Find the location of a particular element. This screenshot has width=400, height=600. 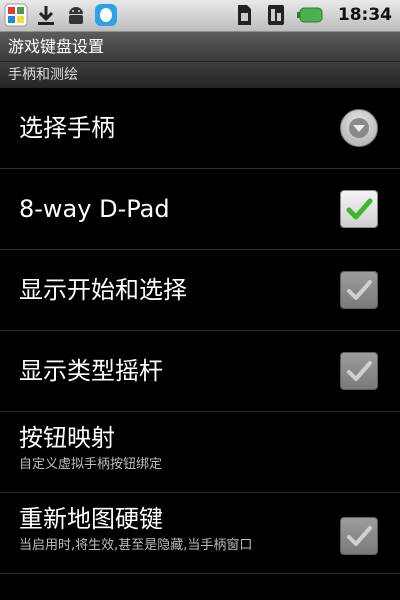

pref-summary: 自定义虚拟手柄按钮绑定 is located at coordinates (91, 464).